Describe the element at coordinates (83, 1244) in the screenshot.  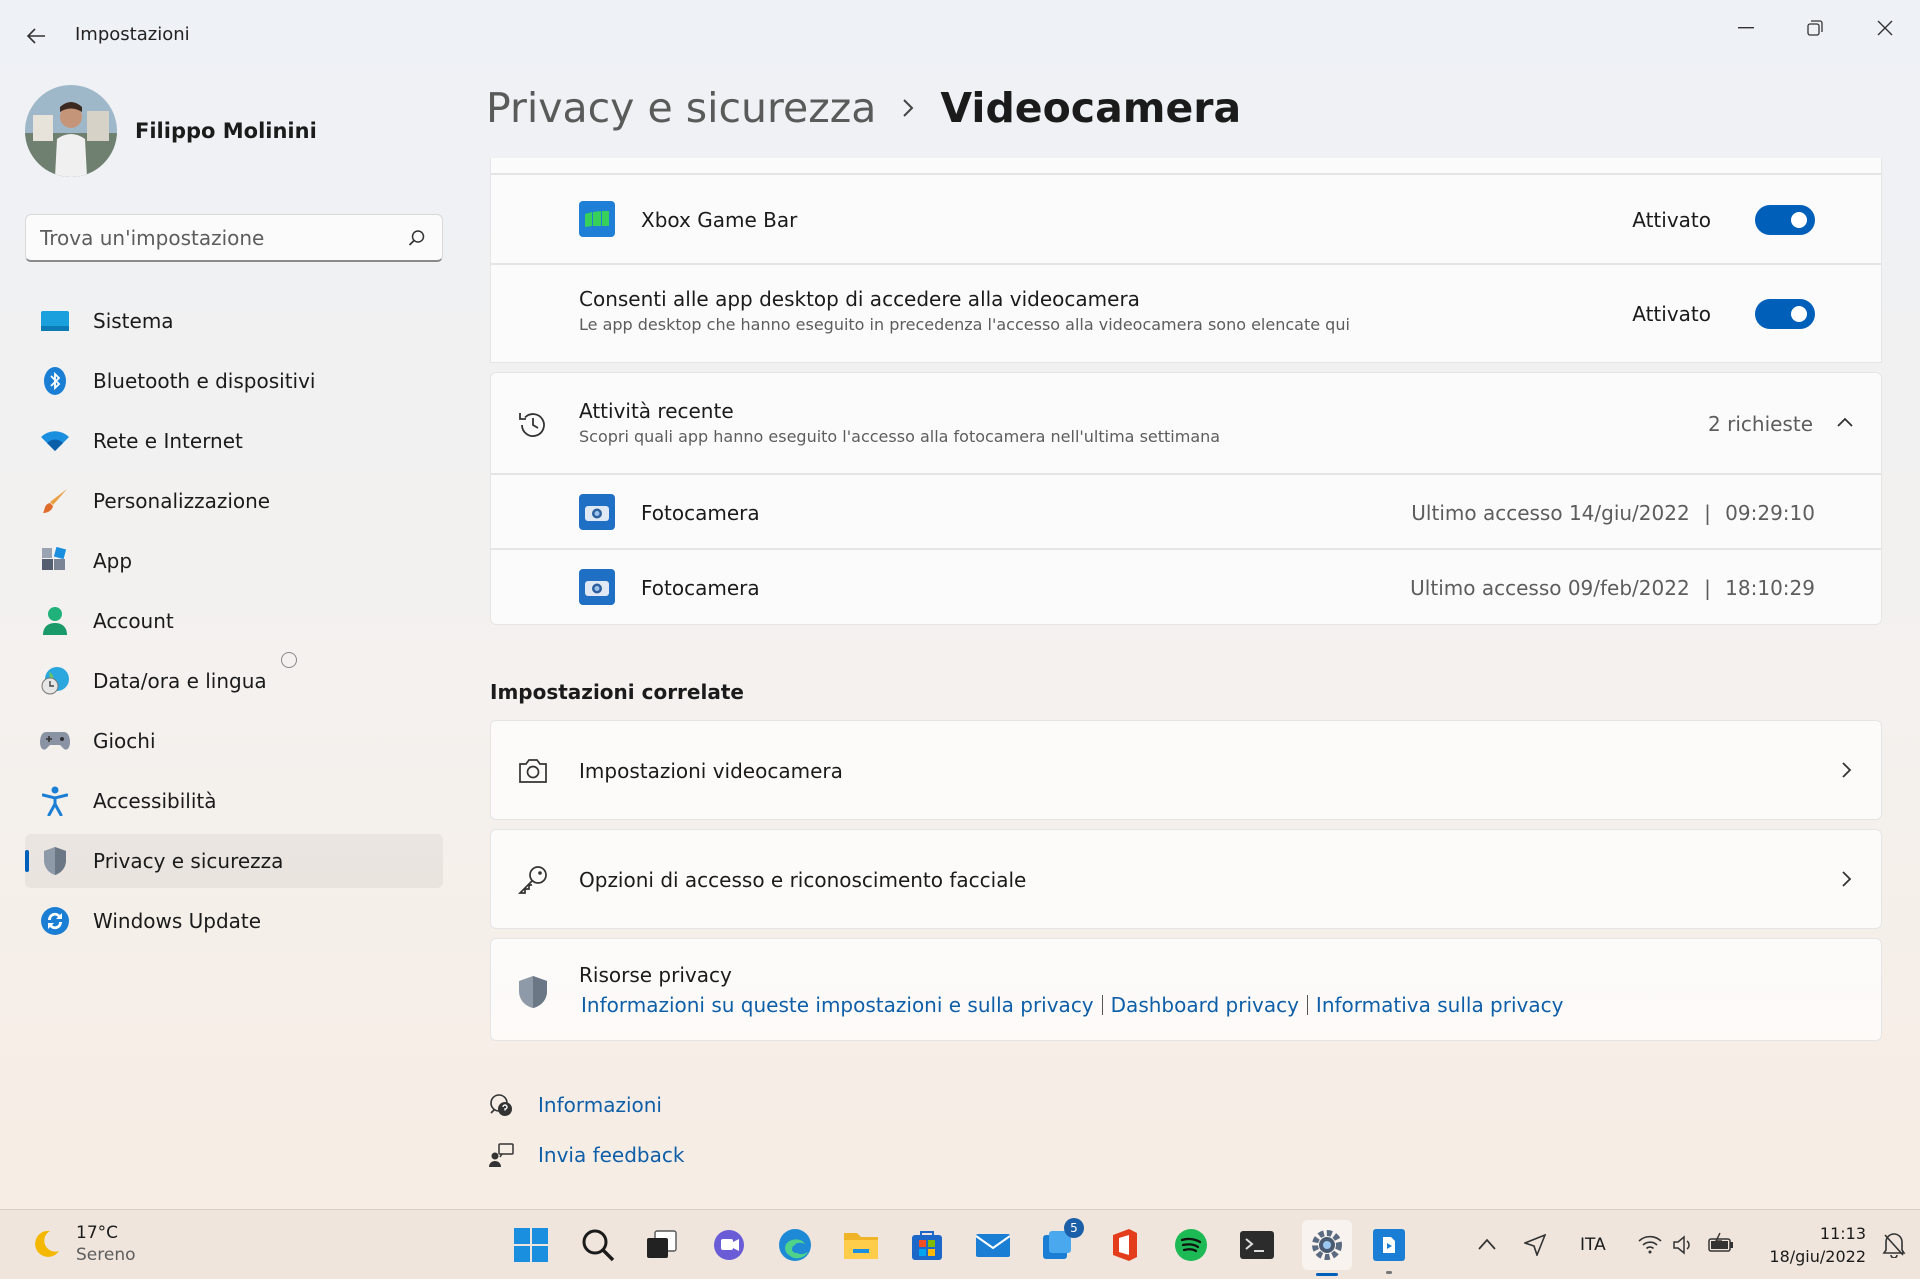
I see `weather-widget: 17°C Sereno` at that location.